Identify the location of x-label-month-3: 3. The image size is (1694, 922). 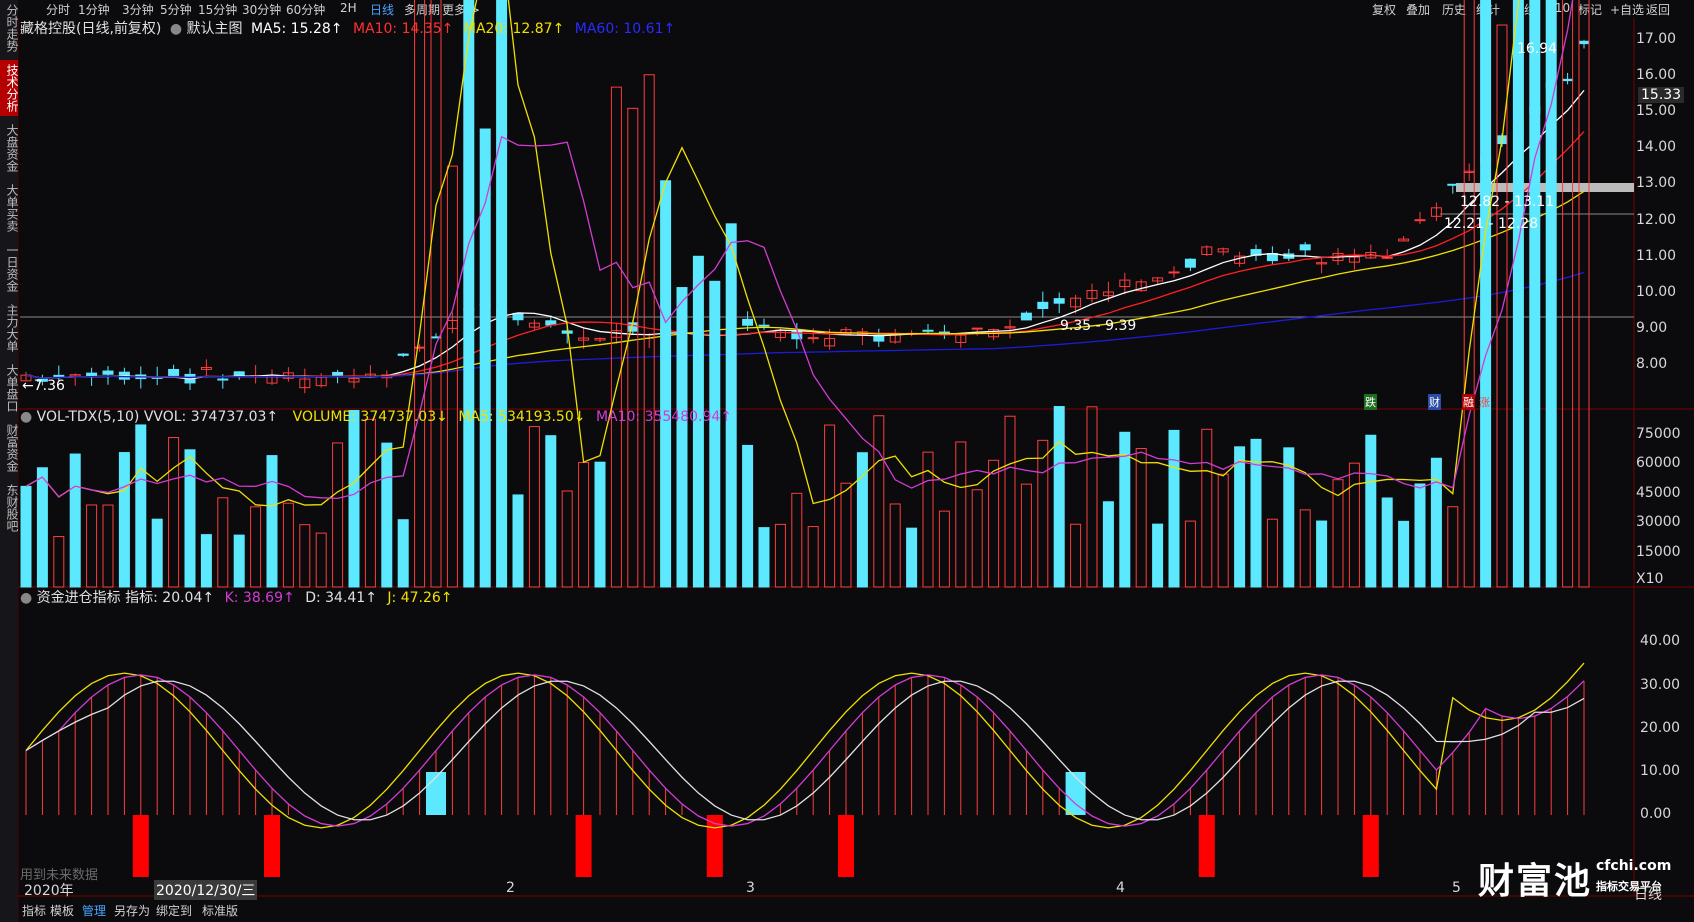
(750, 888).